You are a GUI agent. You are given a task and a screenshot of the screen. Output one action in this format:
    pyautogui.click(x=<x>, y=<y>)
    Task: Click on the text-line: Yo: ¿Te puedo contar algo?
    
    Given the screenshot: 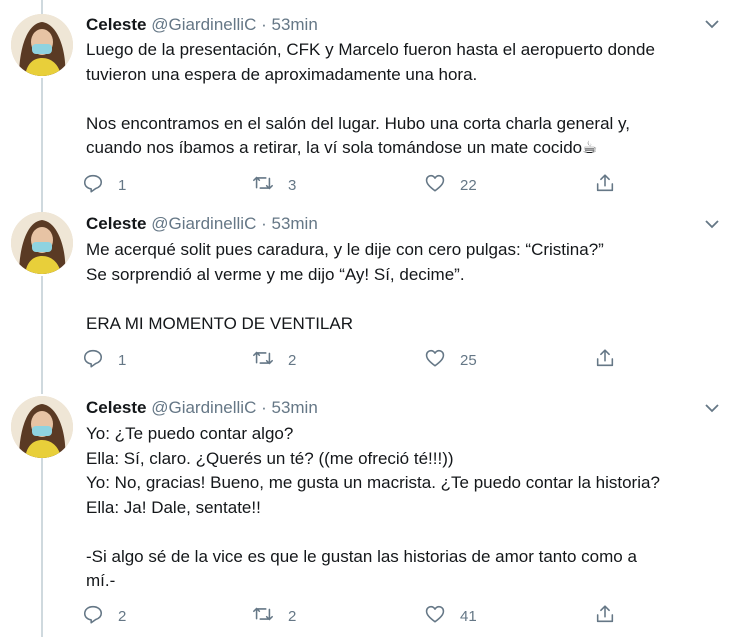 What is the action you would take?
    pyautogui.click(x=190, y=433)
    